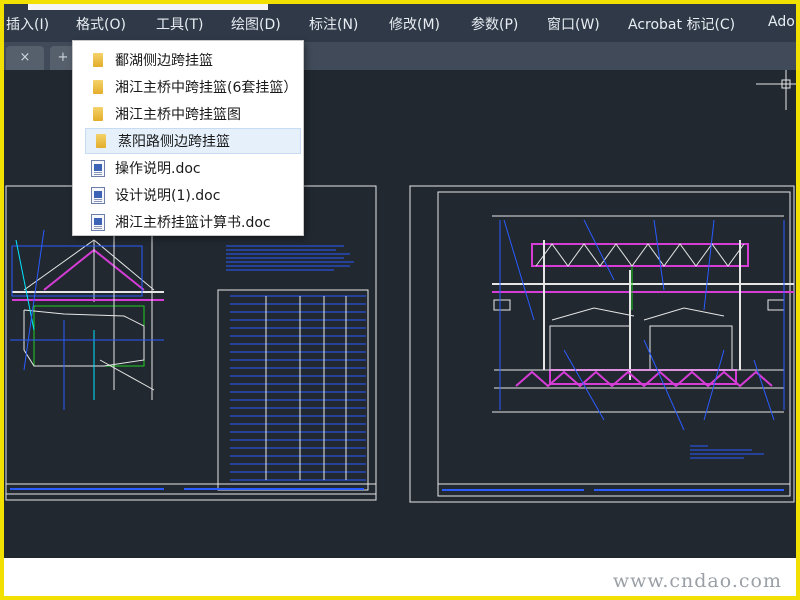 Image resolution: width=800 pixels, height=600 pixels. Describe the element at coordinates (494, 24) in the screenshot. I see `menu-parameters: 参数(P)` at that location.